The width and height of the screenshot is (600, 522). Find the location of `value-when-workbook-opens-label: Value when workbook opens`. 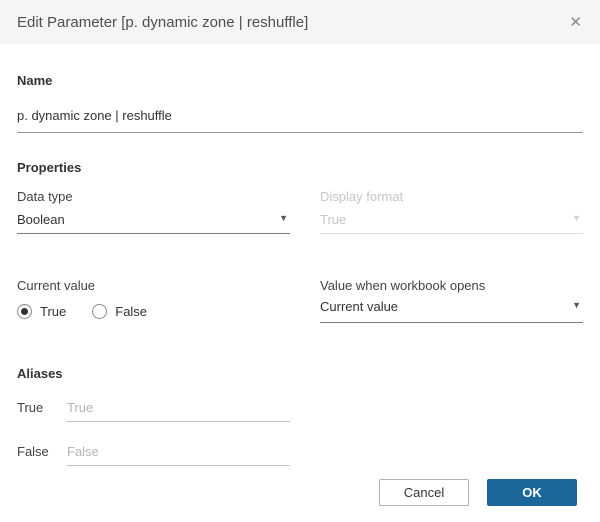

value-when-workbook-opens-label: Value when workbook opens is located at coordinates (403, 285).